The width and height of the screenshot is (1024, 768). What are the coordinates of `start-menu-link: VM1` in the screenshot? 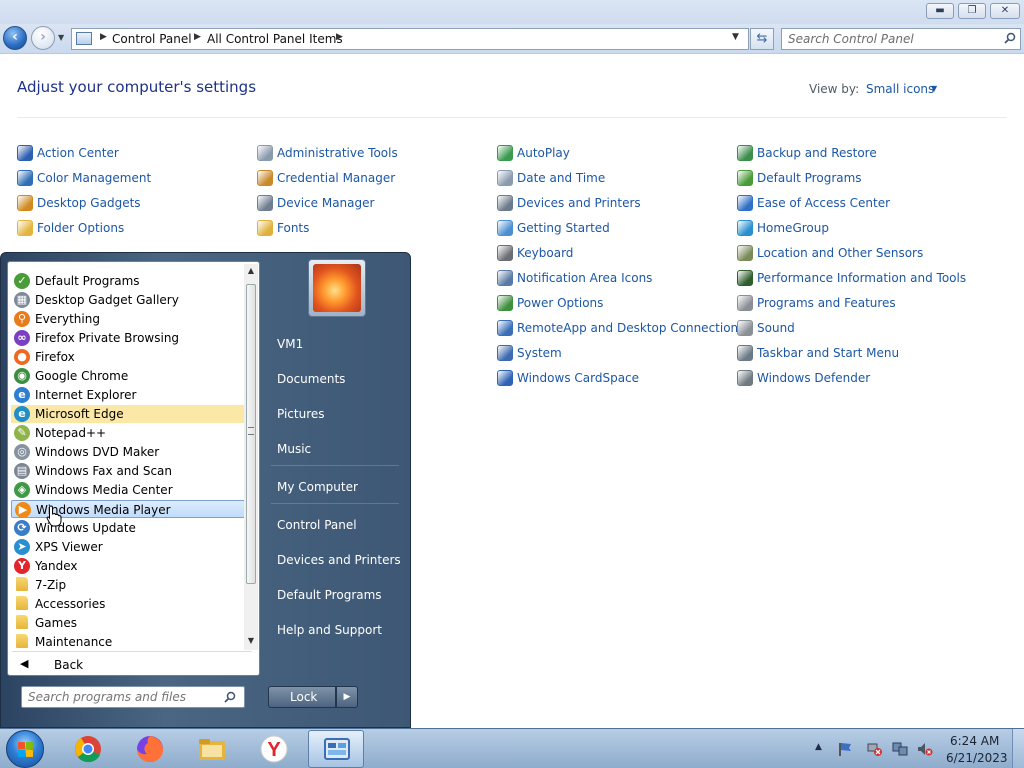 It's located at (335, 345).